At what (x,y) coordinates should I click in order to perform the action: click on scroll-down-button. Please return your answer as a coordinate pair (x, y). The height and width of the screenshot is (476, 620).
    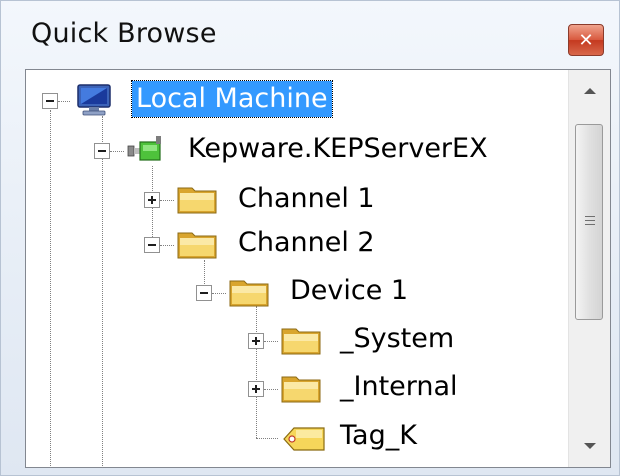
    Looking at the image, I should click on (589, 446).